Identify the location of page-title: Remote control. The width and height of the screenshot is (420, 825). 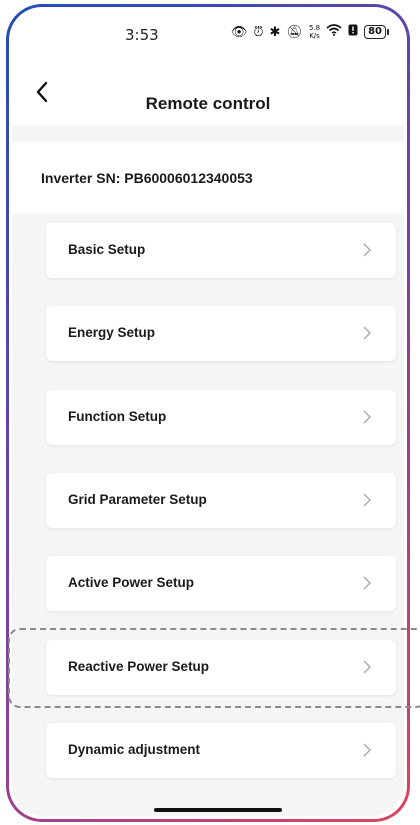
(208, 103).